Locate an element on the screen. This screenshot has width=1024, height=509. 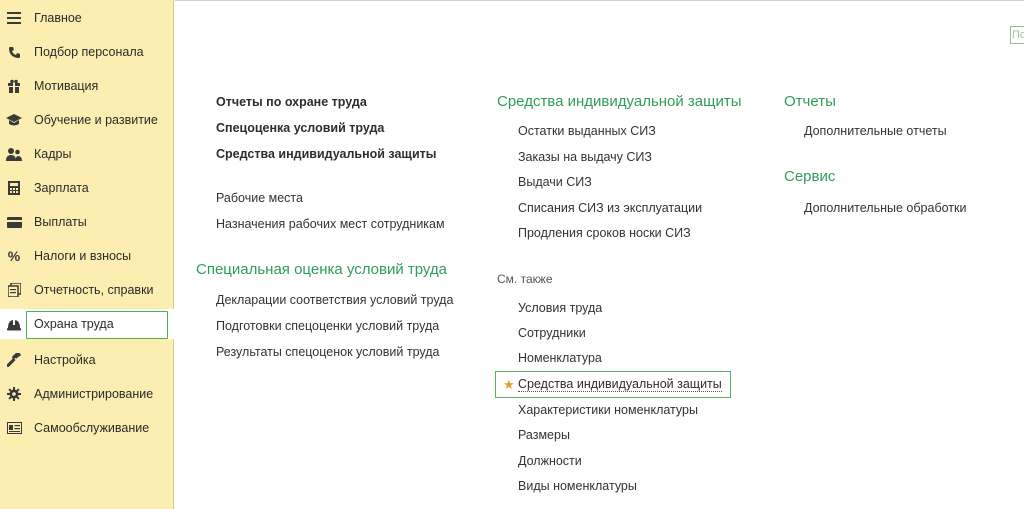
sidebar-item-administration: Администрирование is located at coordinates (87, 394).